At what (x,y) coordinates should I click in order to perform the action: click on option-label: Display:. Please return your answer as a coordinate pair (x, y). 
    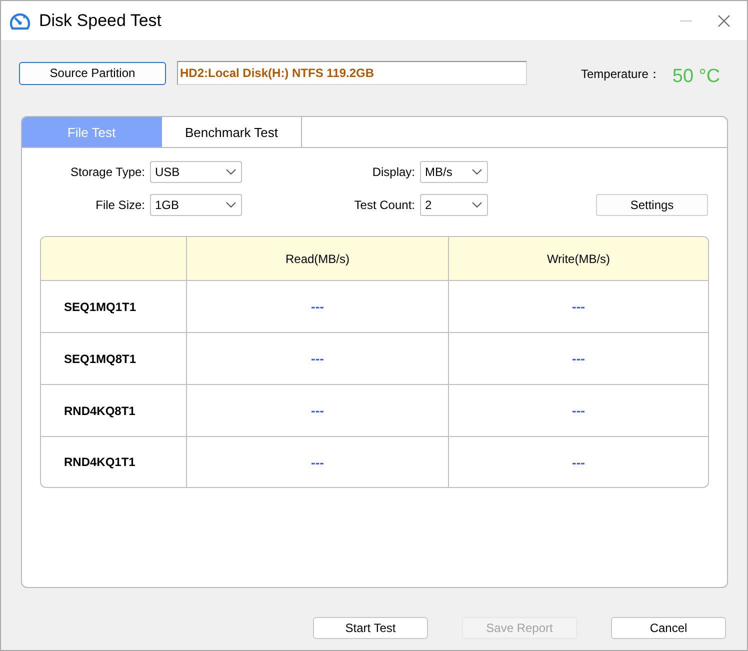
    Looking at the image, I should click on (393, 172).